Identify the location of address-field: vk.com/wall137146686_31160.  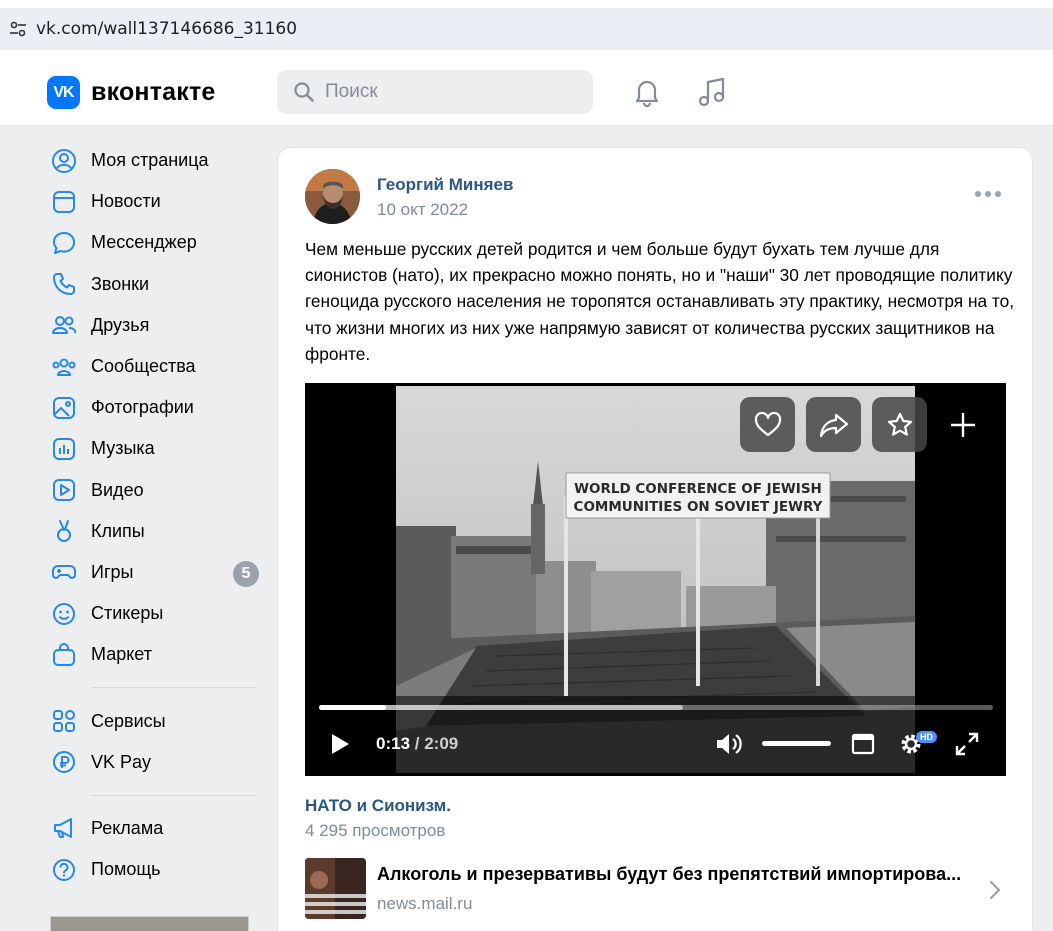
(526, 29).